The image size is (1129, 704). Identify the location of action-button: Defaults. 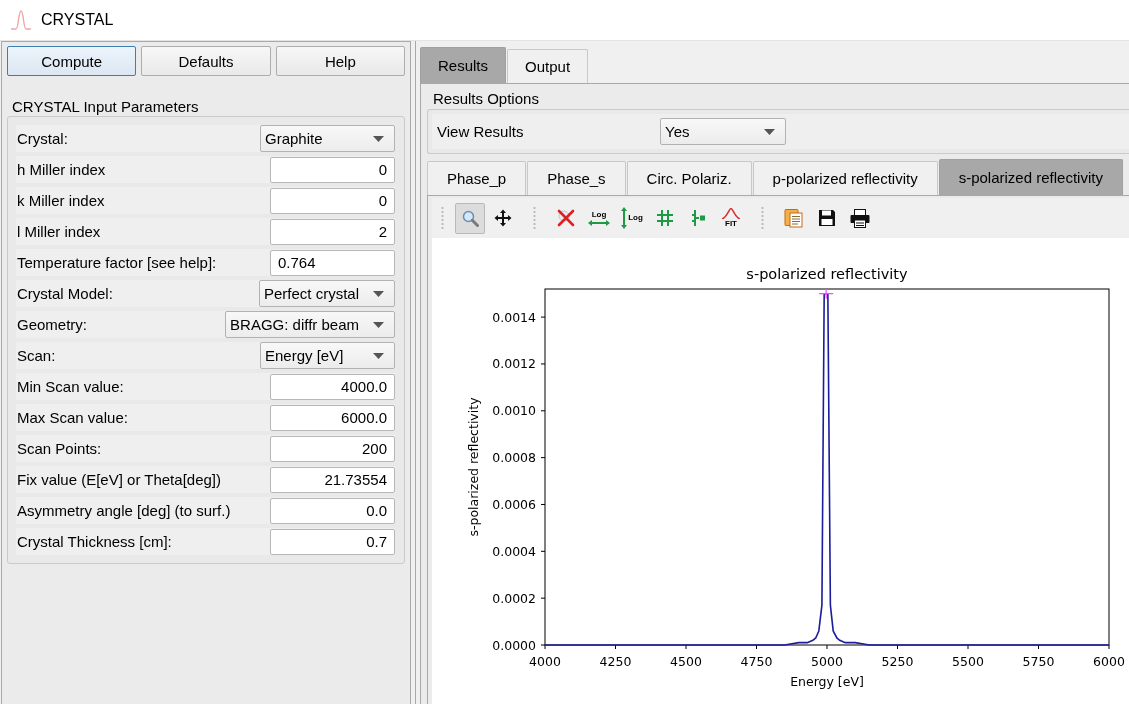
(206, 61).